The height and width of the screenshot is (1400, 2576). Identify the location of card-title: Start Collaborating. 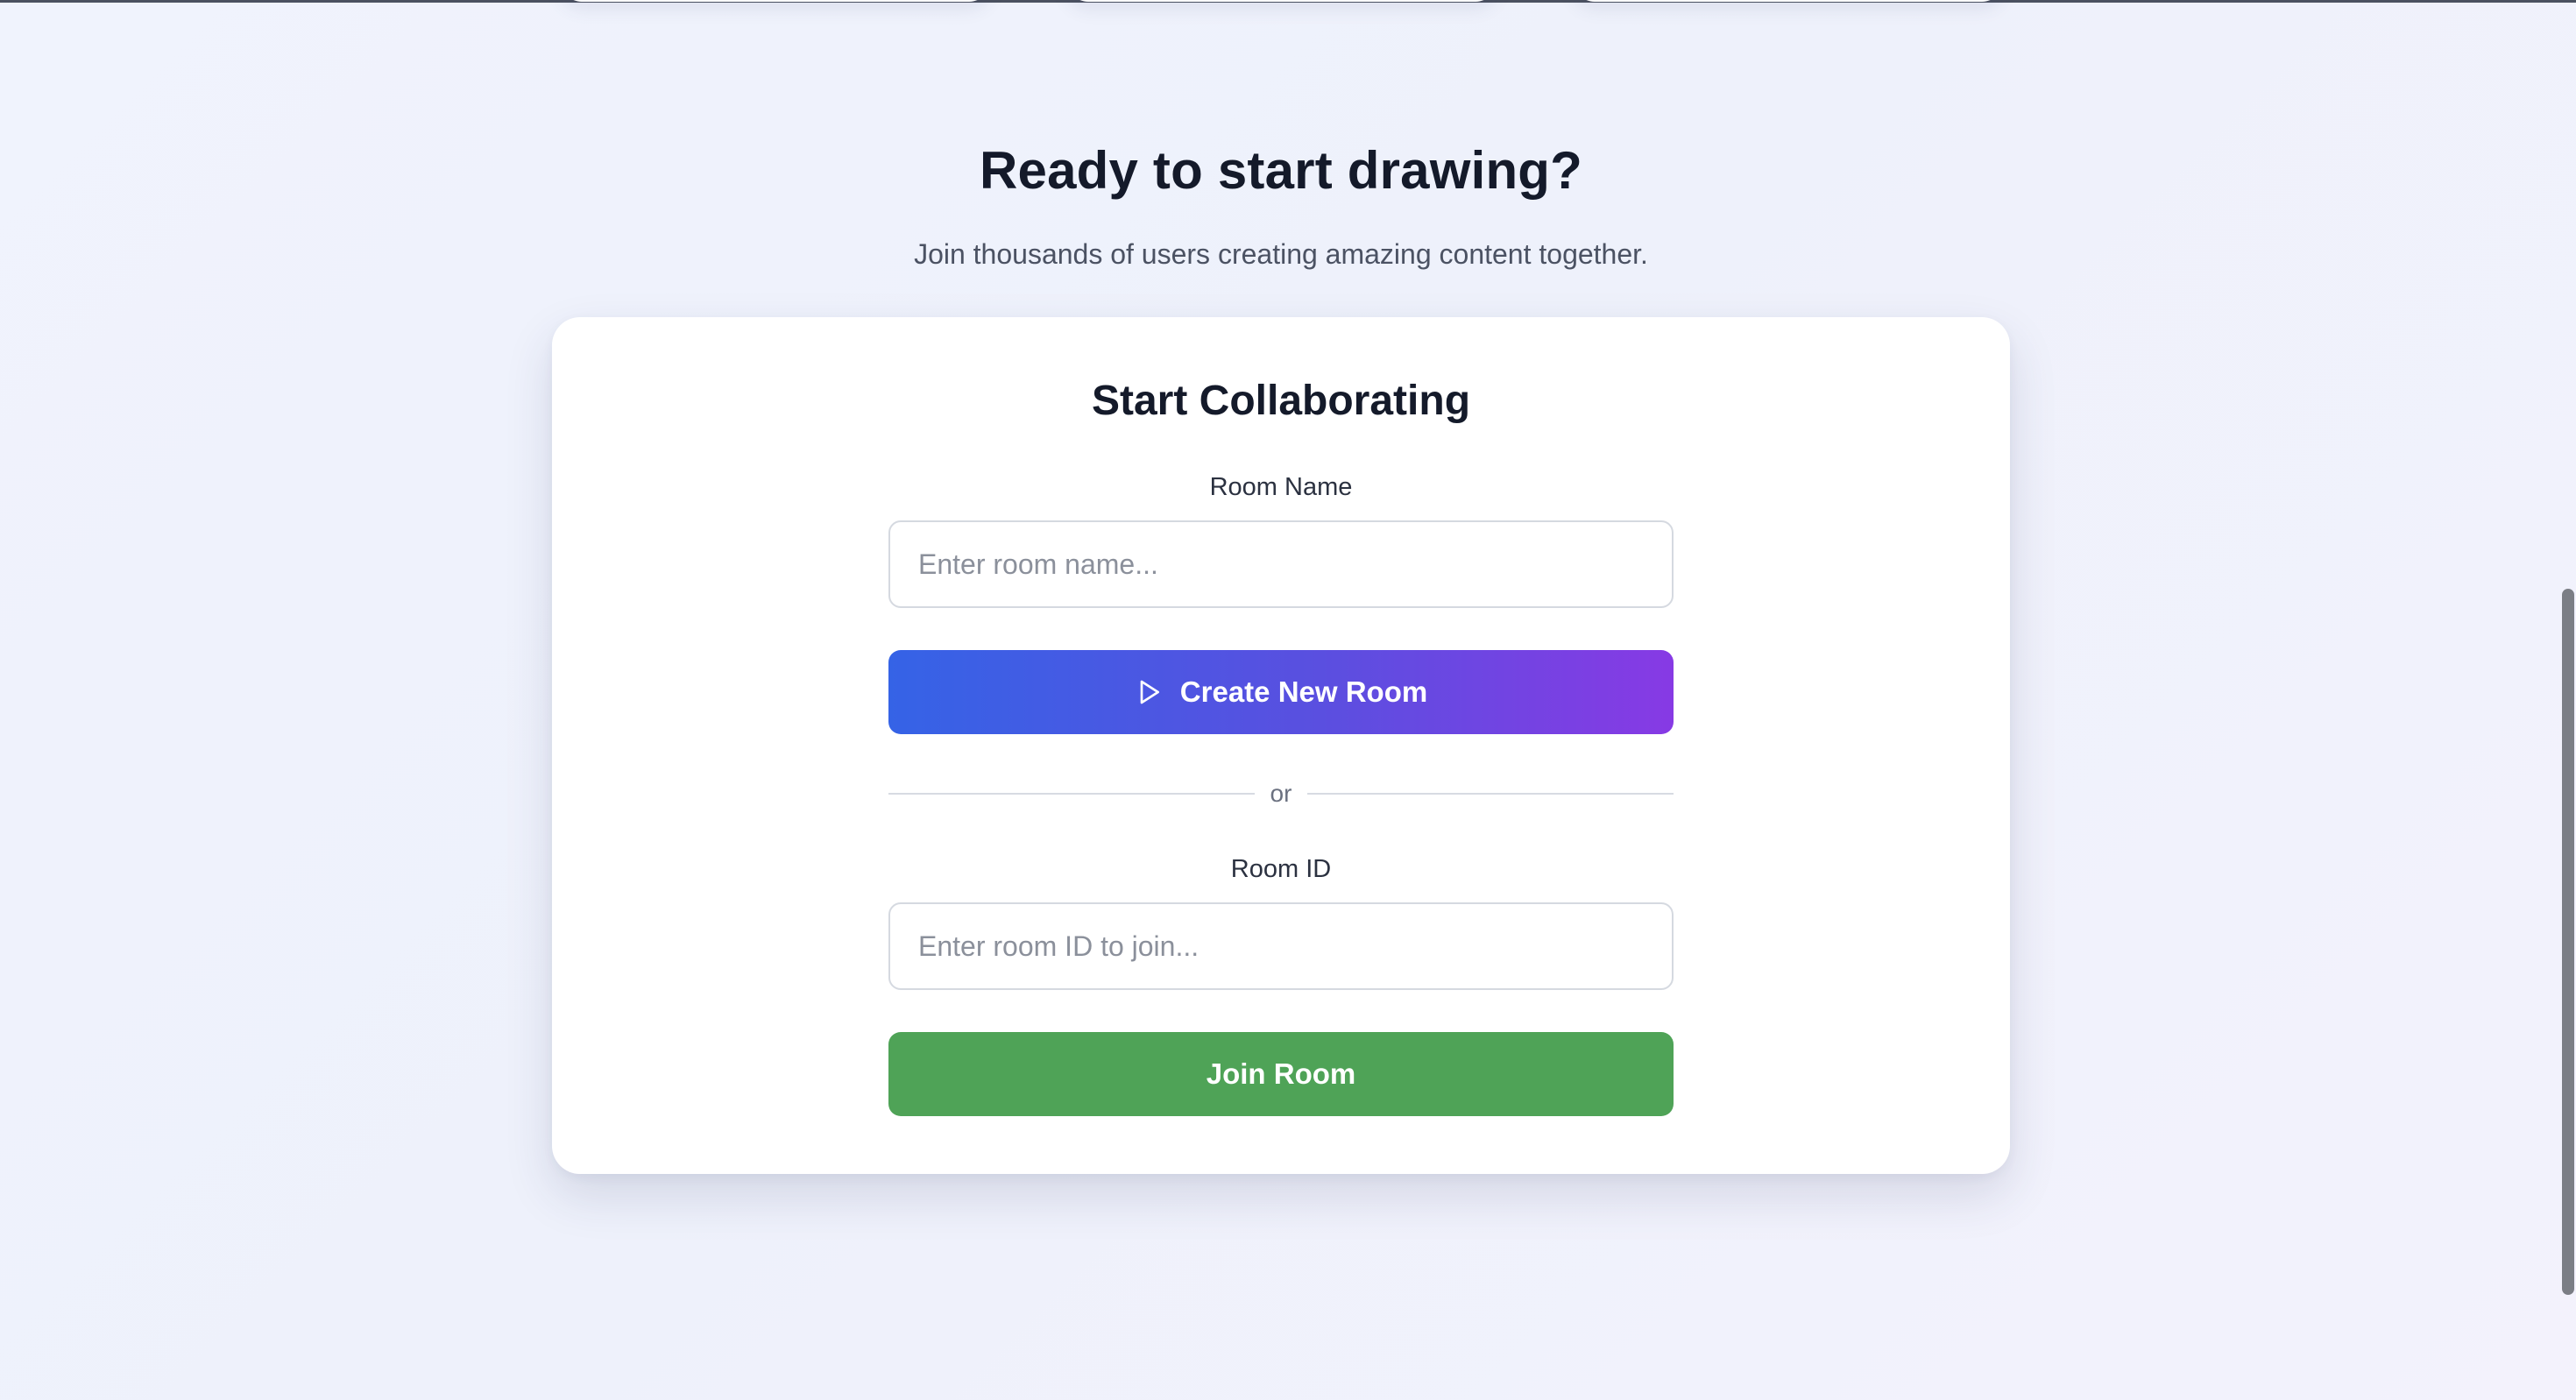
(1281, 401).